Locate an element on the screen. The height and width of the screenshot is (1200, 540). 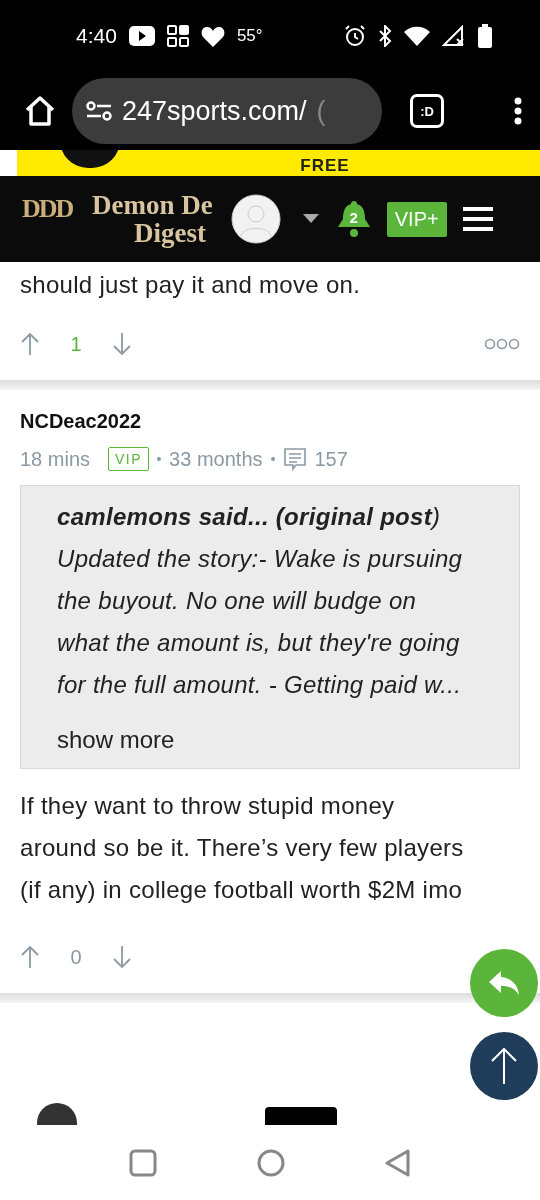
heart-icon is located at coordinates (212, 36).